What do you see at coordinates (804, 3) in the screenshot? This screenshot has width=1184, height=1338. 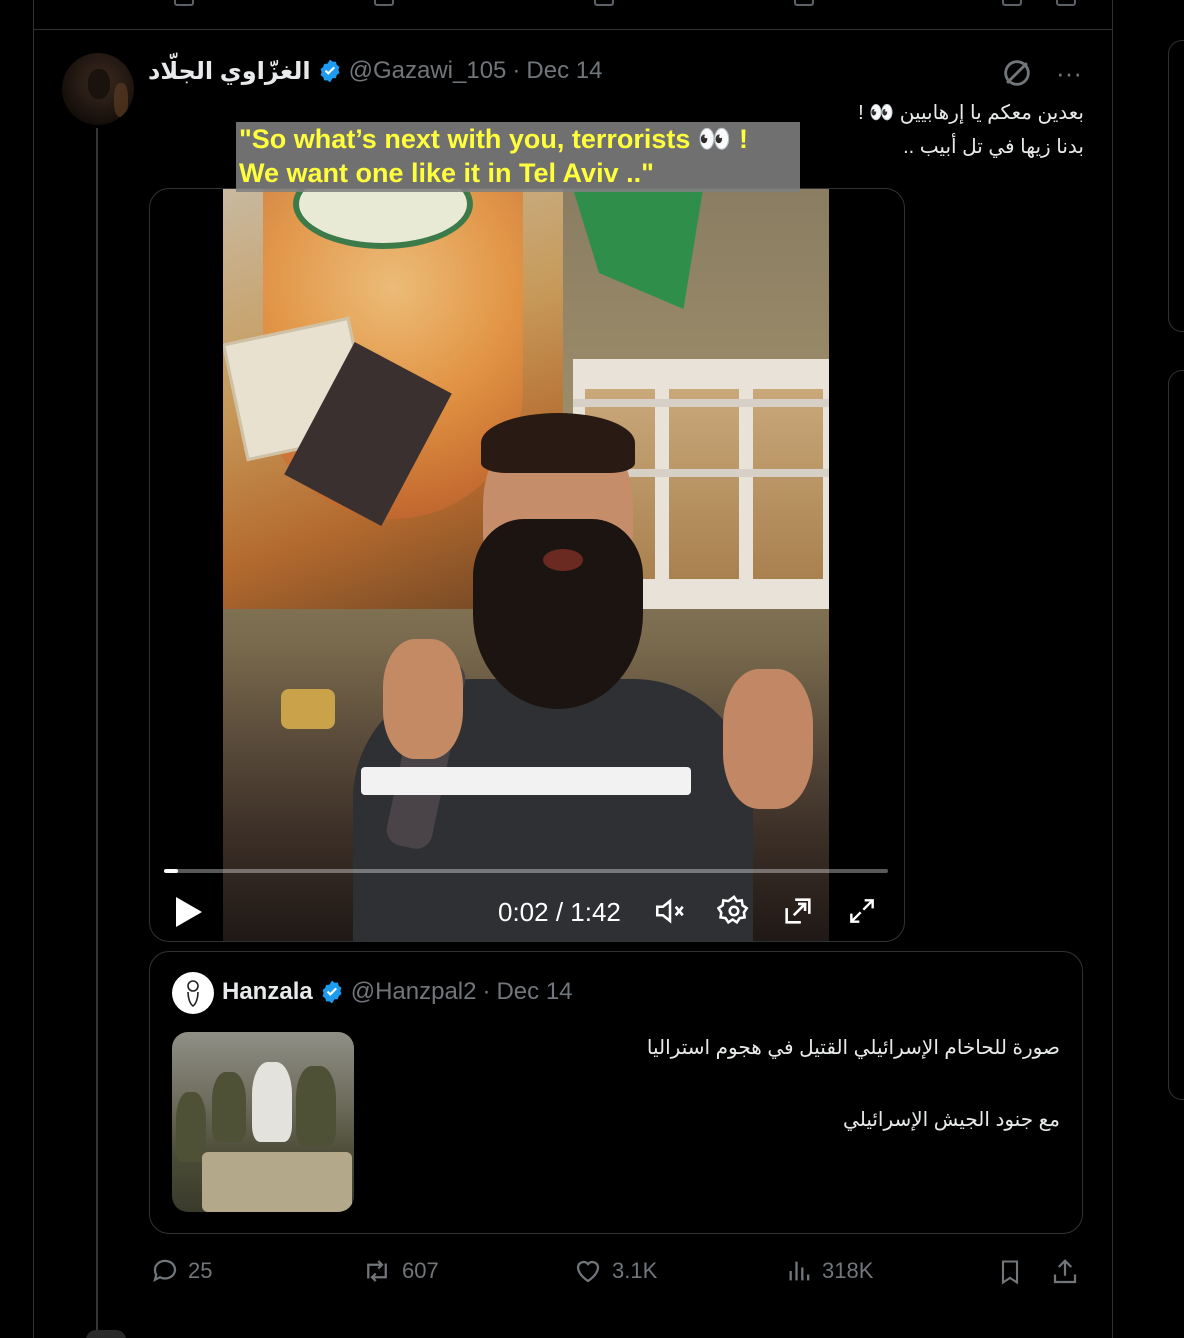 I see `views-icon` at bounding box center [804, 3].